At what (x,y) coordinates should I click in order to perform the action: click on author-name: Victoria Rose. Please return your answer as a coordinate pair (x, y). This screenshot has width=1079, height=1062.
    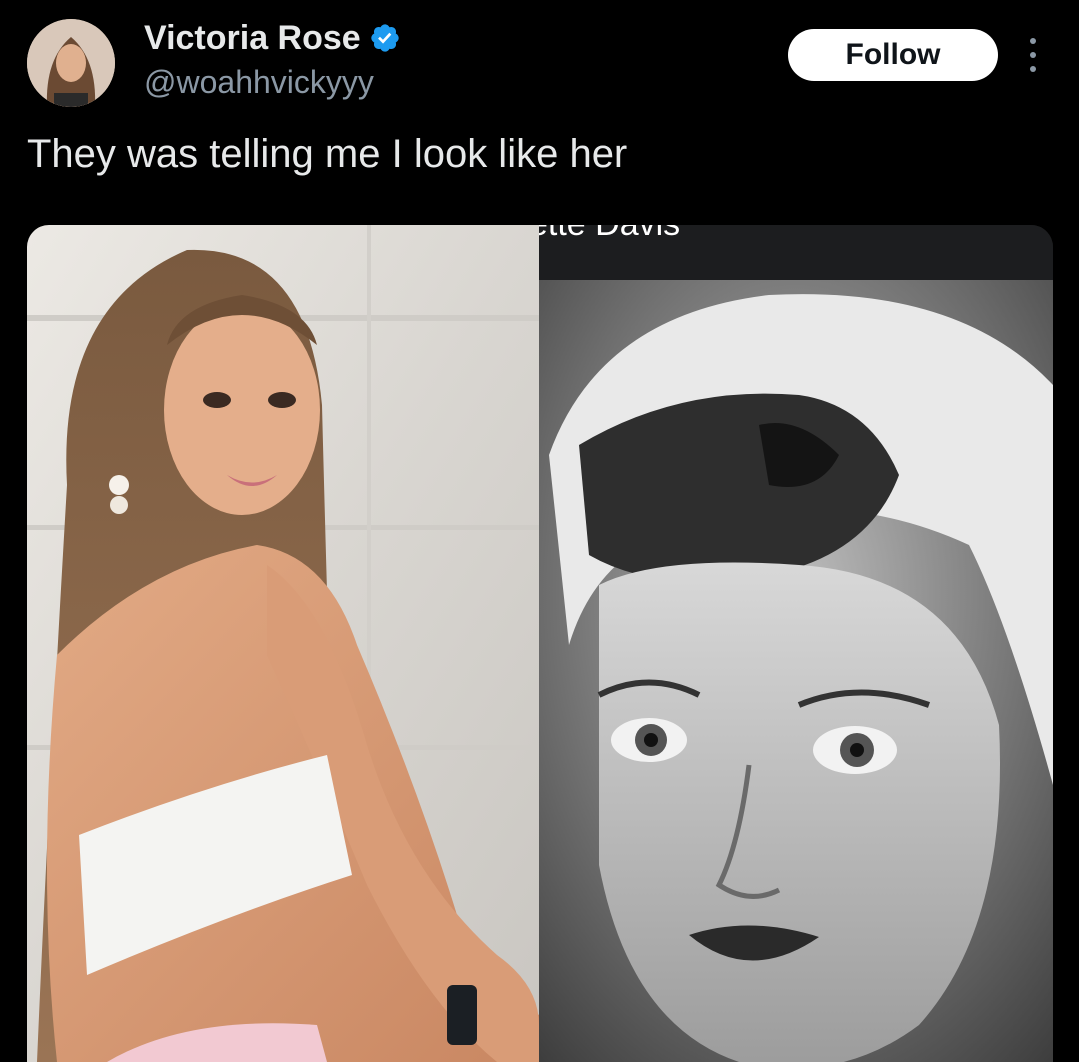
    Looking at the image, I should click on (272, 38).